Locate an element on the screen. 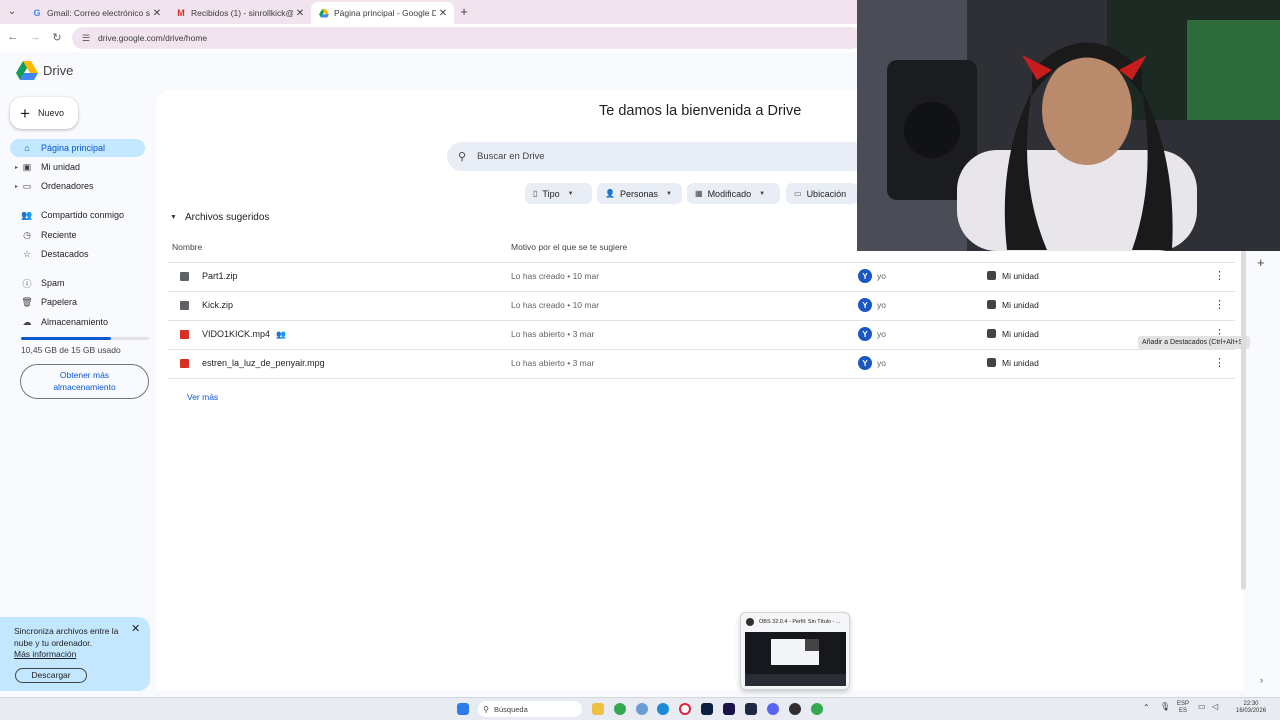 Image resolution: width=1280 pixels, height=720 pixels. windows-start-icon is located at coordinates (463, 709).